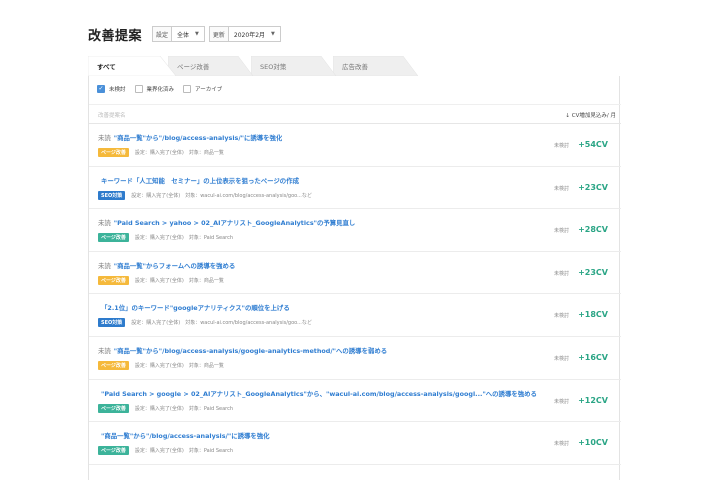  I want to click on page-title: 改善提案, so click(115, 36).